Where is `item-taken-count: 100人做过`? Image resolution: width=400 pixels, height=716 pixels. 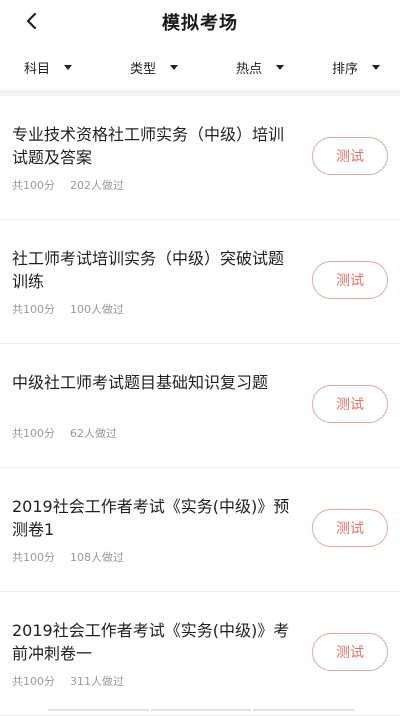
item-taken-count: 100人做过 is located at coordinates (97, 309).